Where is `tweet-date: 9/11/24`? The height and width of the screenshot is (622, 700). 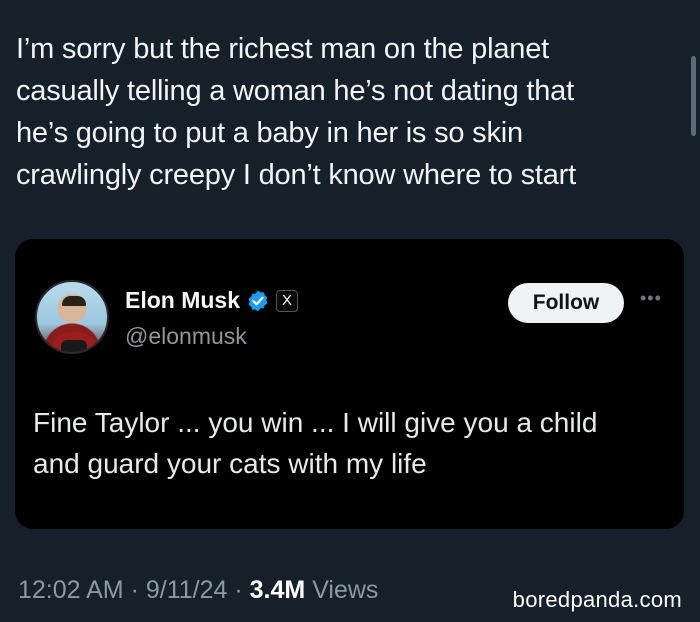 tweet-date: 9/11/24 is located at coordinates (187, 590).